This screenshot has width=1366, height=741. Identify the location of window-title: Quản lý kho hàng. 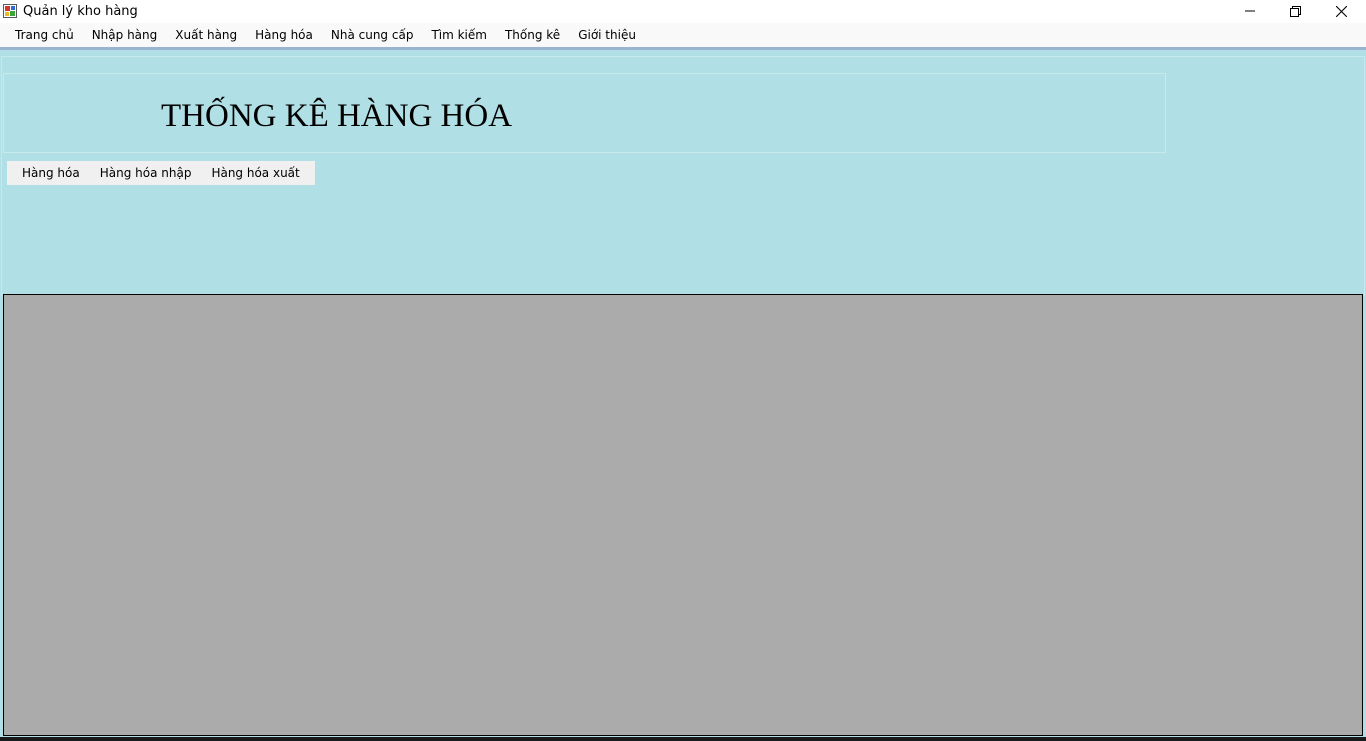
(80, 11).